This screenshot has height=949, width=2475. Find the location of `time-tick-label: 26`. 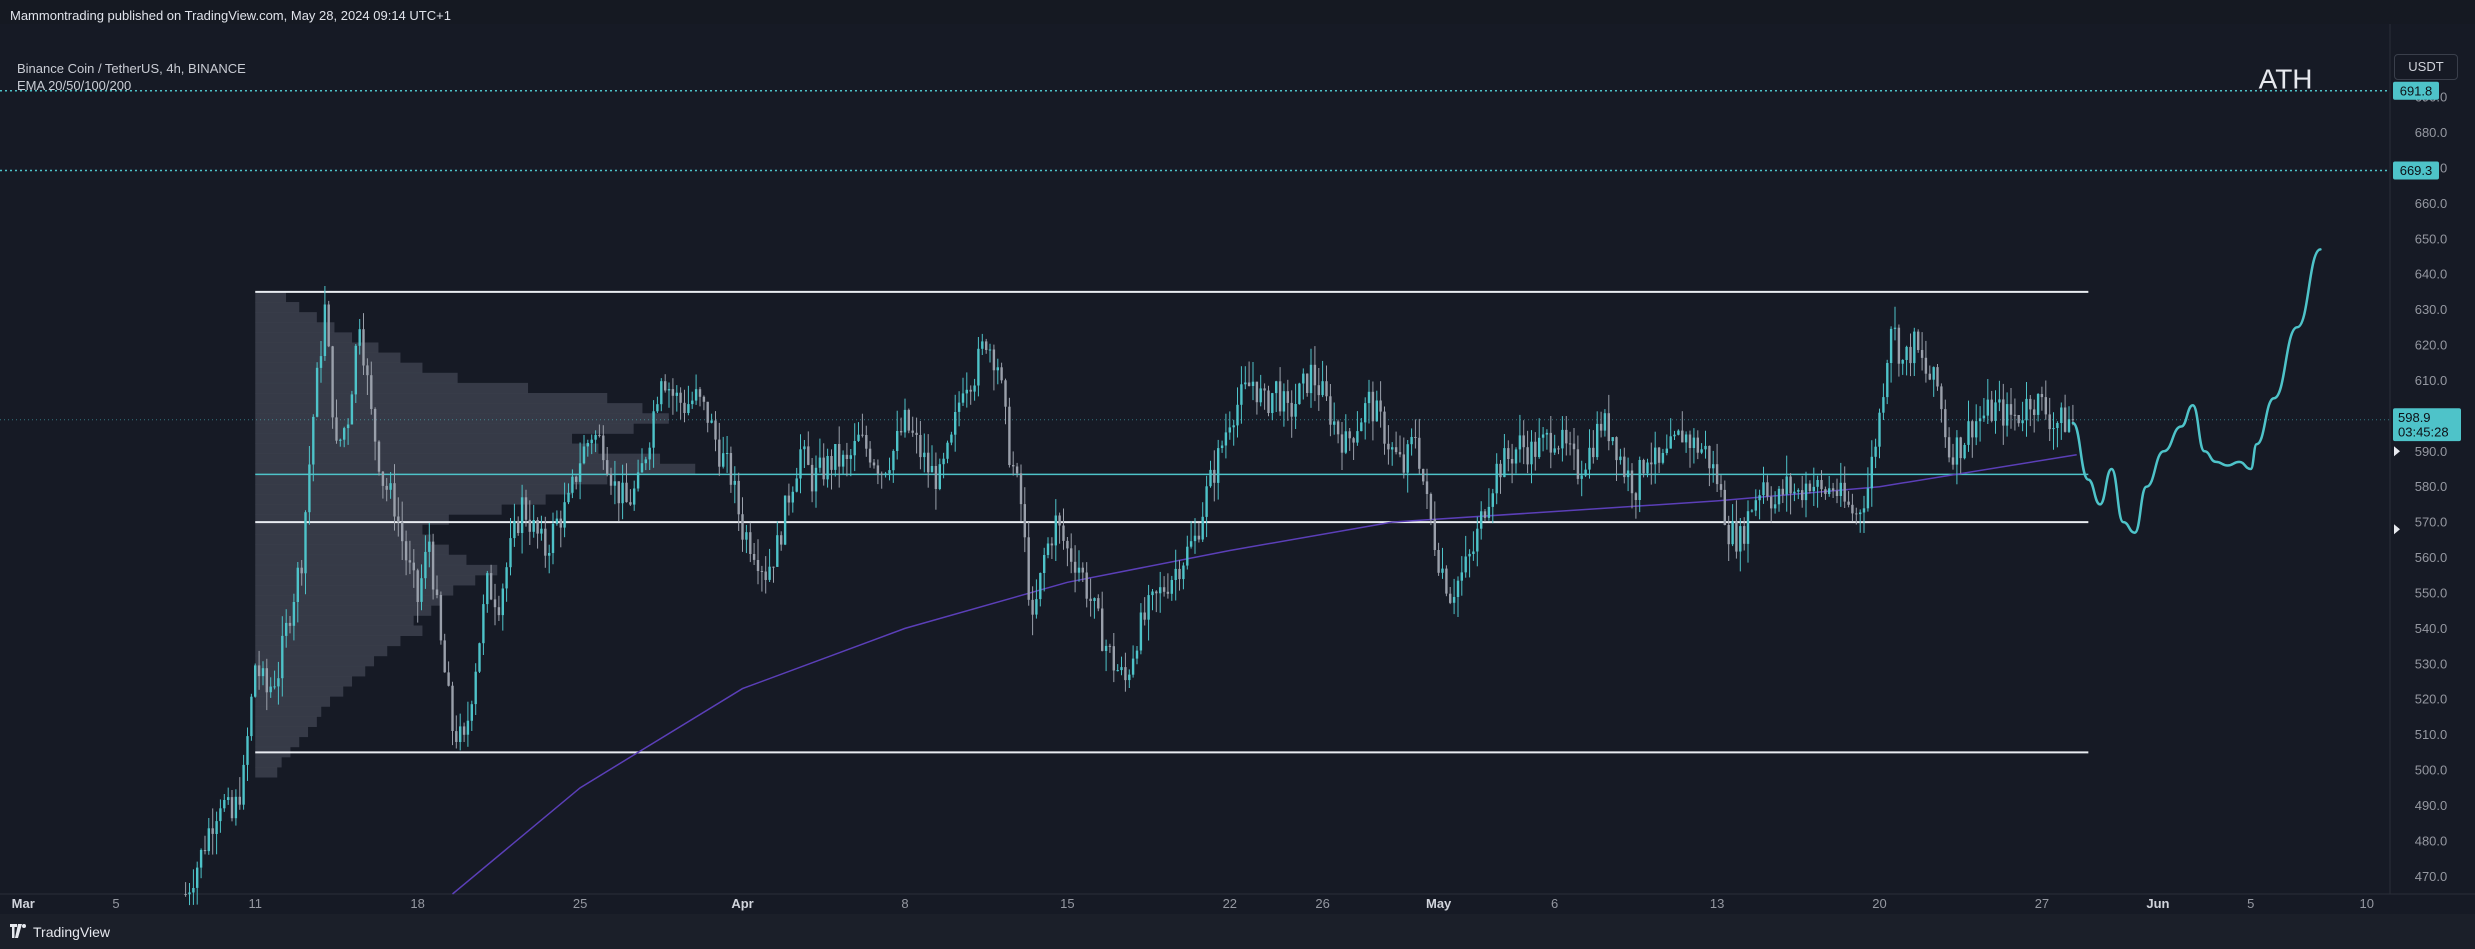

time-tick-label: 26 is located at coordinates (1322, 903).